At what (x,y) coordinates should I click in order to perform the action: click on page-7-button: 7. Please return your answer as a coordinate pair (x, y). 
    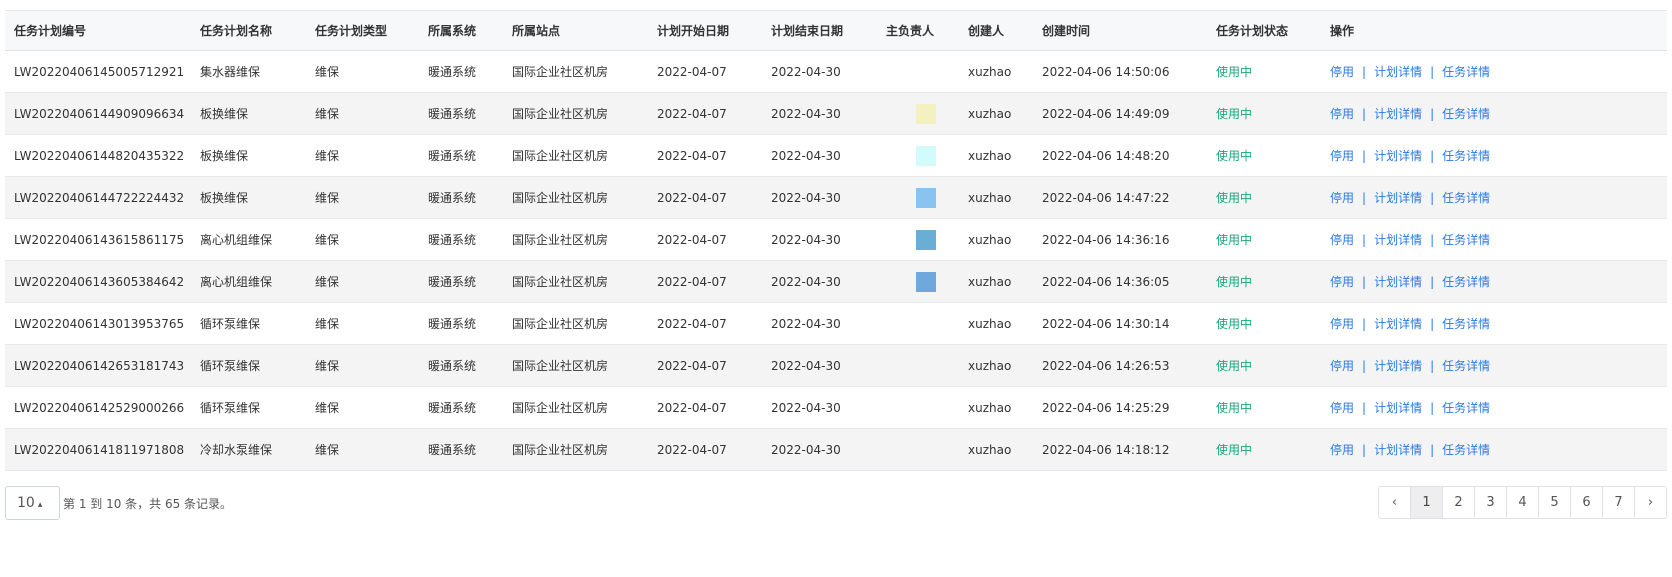
    Looking at the image, I should click on (1618, 502).